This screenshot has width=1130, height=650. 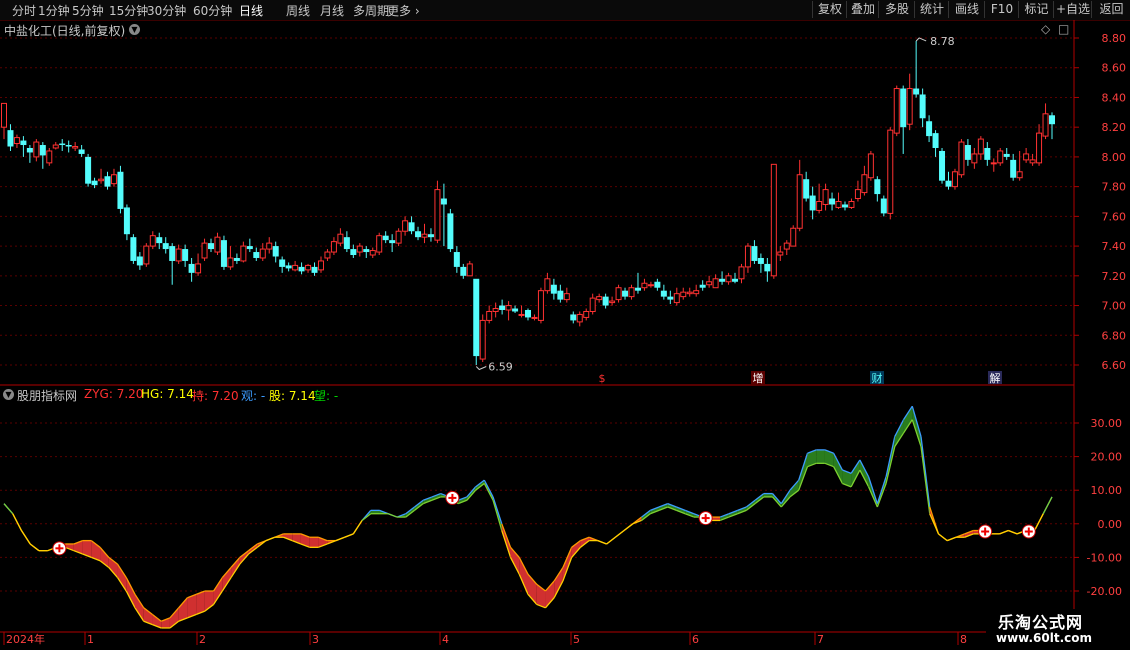 What do you see at coordinates (1114, 187) in the screenshot?
I see `price-tick-label: 7.80` at bounding box center [1114, 187].